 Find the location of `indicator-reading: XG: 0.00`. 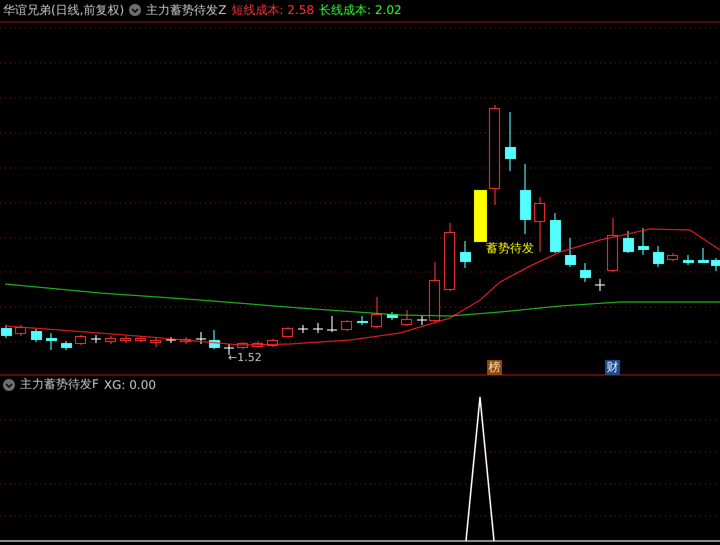

indicator-reading: XG: 0.00 is located at coordinates (130, 385).